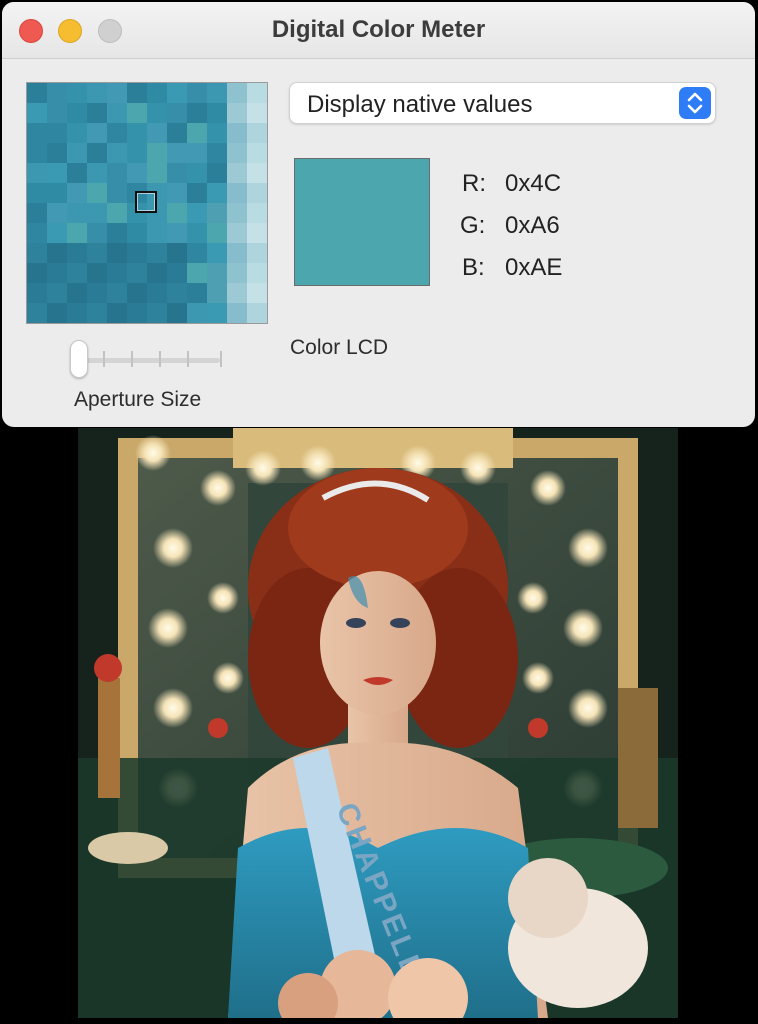 This screenshot has height=1024, width=758. I want to click on slider-track, so click(148, 360).